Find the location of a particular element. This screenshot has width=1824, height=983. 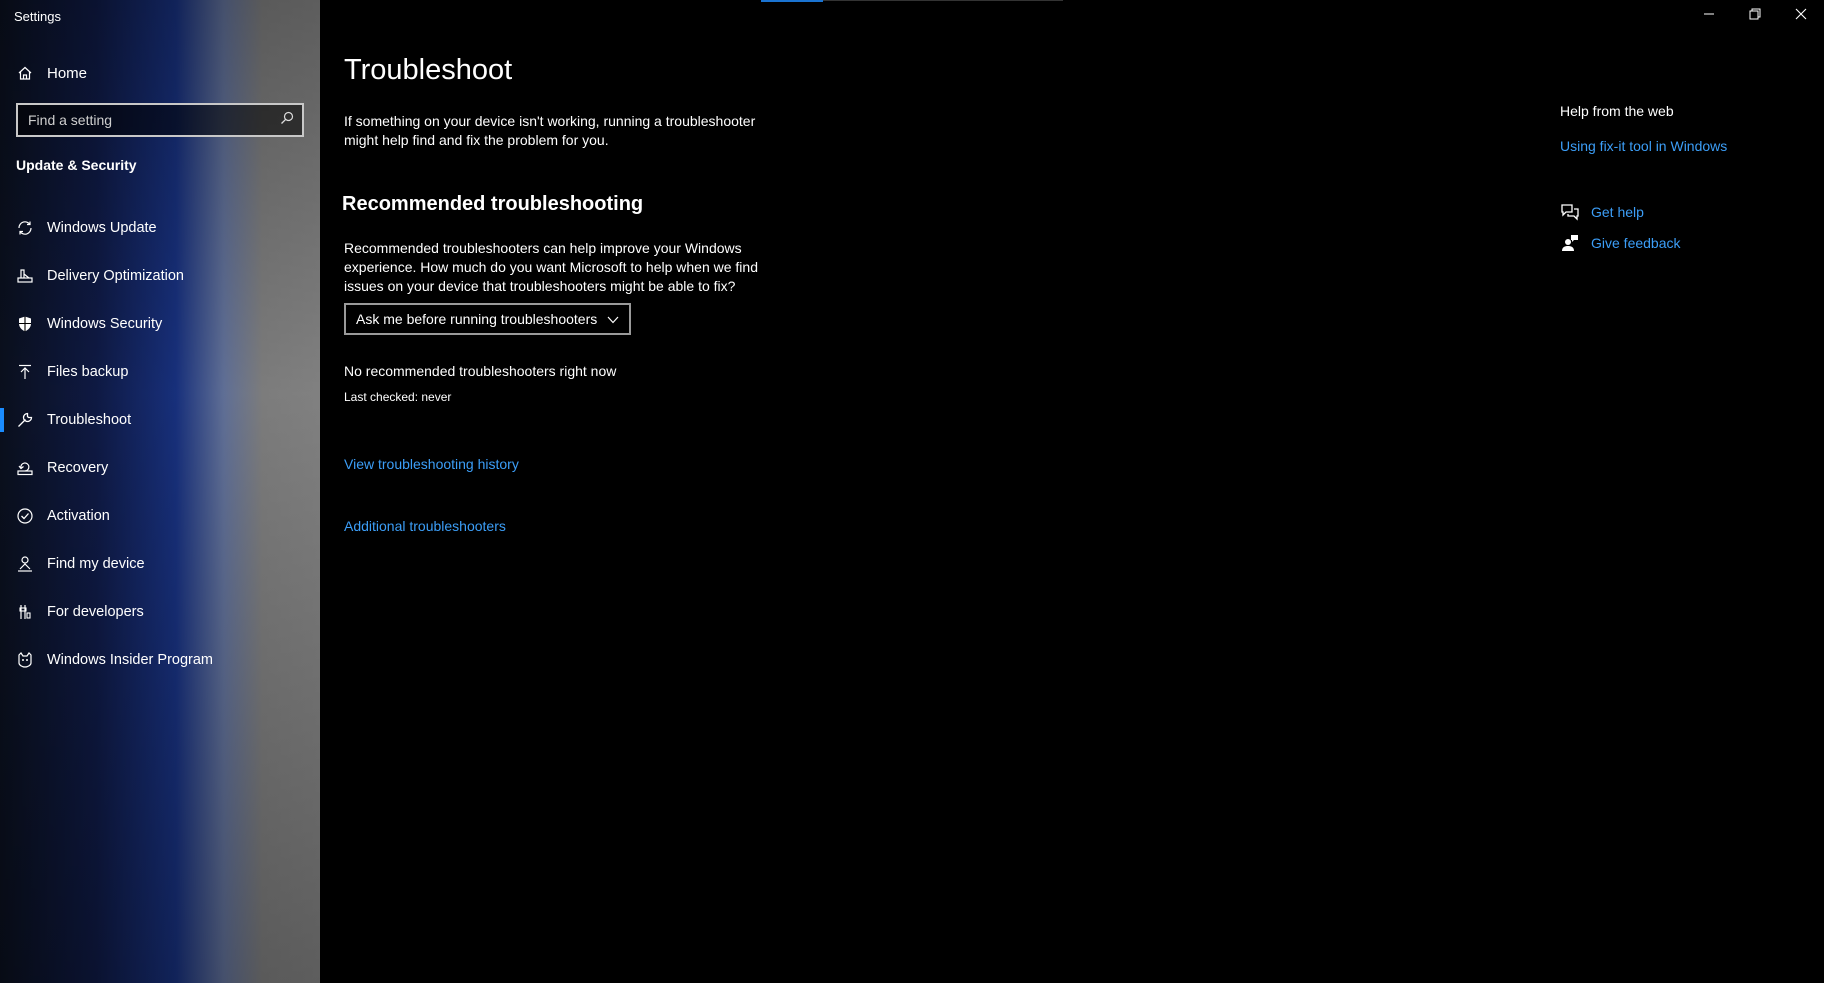

chat-help-icon is located at coordinates (1570, 212).